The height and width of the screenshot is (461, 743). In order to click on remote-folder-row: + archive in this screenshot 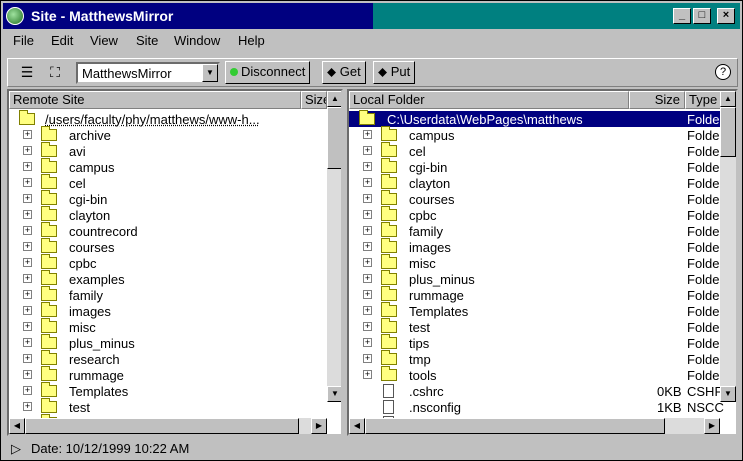, I will do `click(168, 134)`.